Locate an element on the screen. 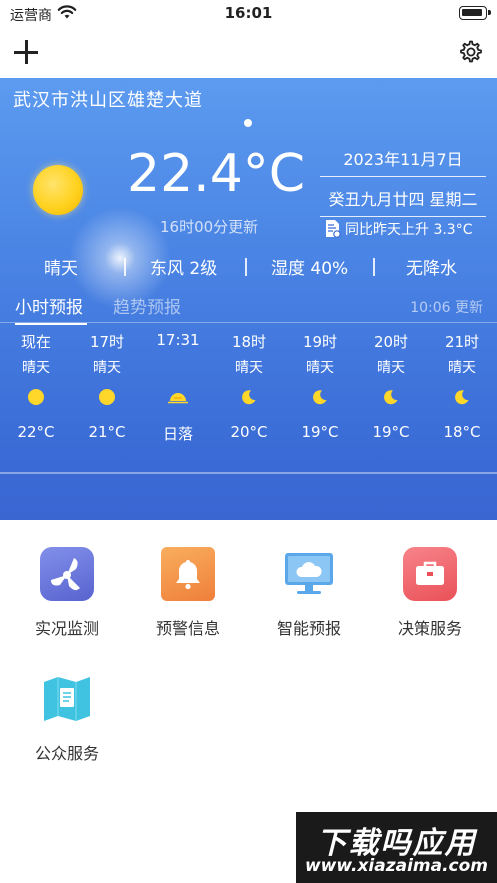 The width and height of the screenshot is (497, 883). status-bar: 运营商 16:01 is located at coordinates (248, 14).